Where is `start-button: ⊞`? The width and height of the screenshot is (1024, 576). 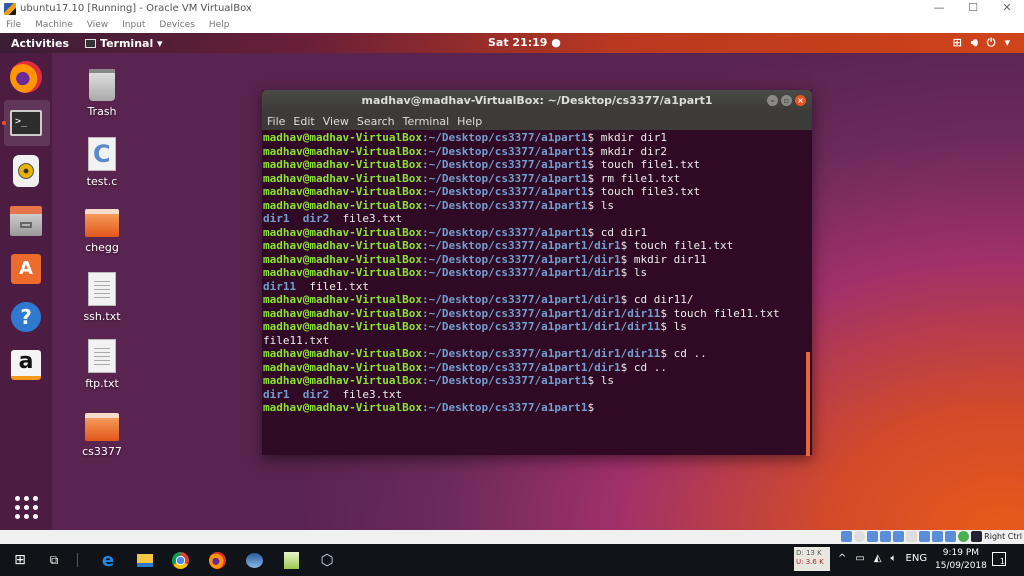
start-button: ⊞ is located at coordinates (20, 560).